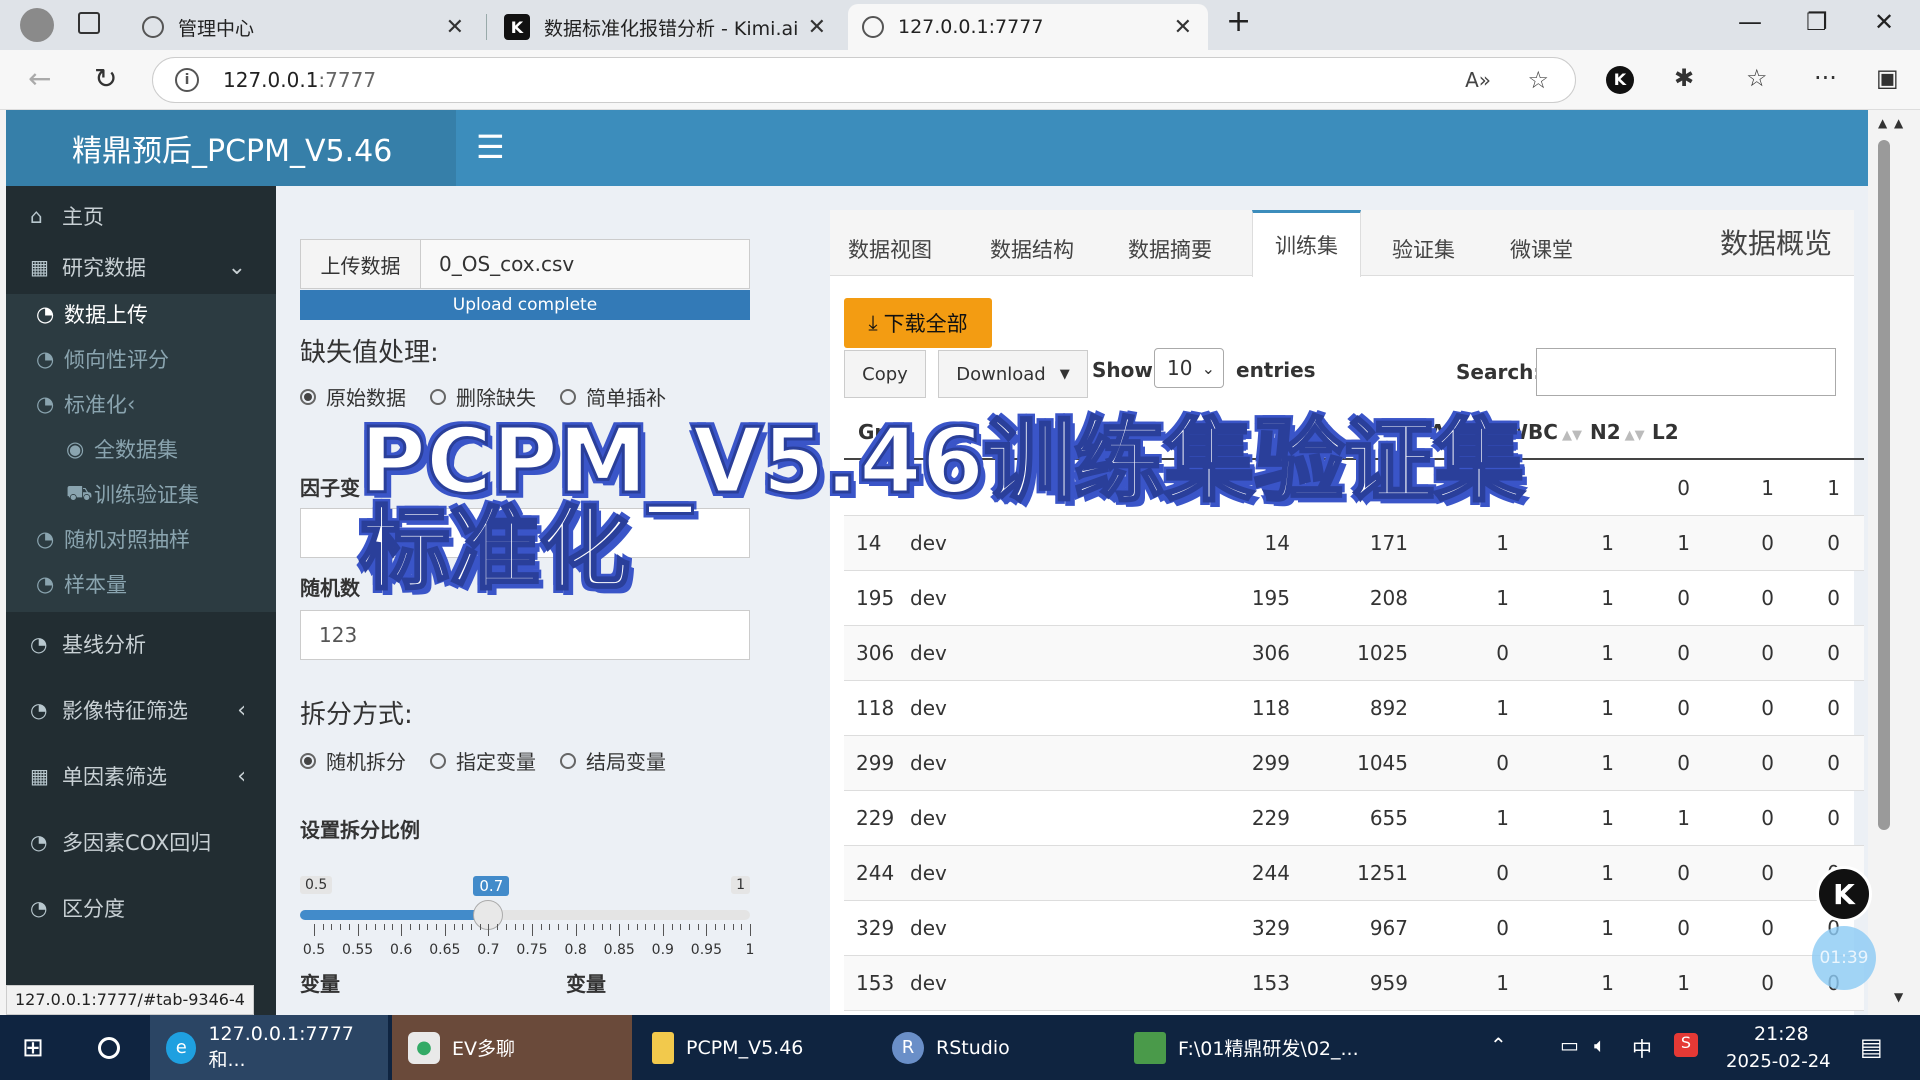 This screenshot has width=1920, height=1080. Describe the element at coordinates (1423, 249) in the screenshot. I see `tab-validation-set: 验证集` at that location.